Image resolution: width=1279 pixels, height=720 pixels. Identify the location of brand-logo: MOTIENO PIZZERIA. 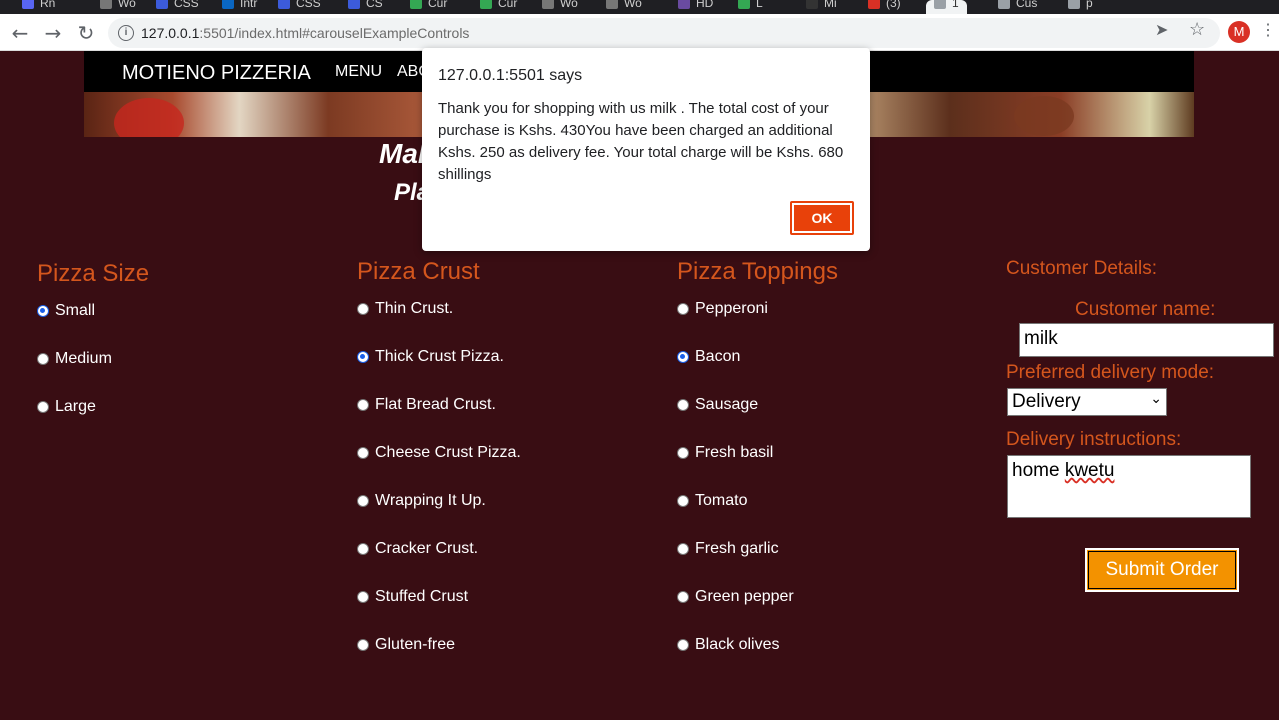
(216, 73).